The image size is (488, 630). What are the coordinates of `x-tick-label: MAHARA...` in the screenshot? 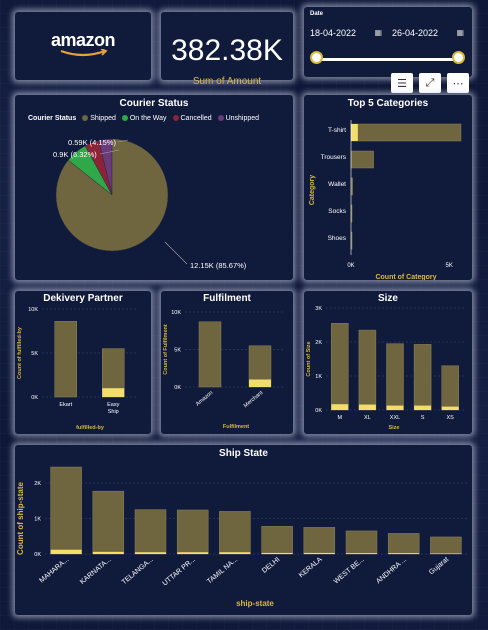 It's located at (54, 570).